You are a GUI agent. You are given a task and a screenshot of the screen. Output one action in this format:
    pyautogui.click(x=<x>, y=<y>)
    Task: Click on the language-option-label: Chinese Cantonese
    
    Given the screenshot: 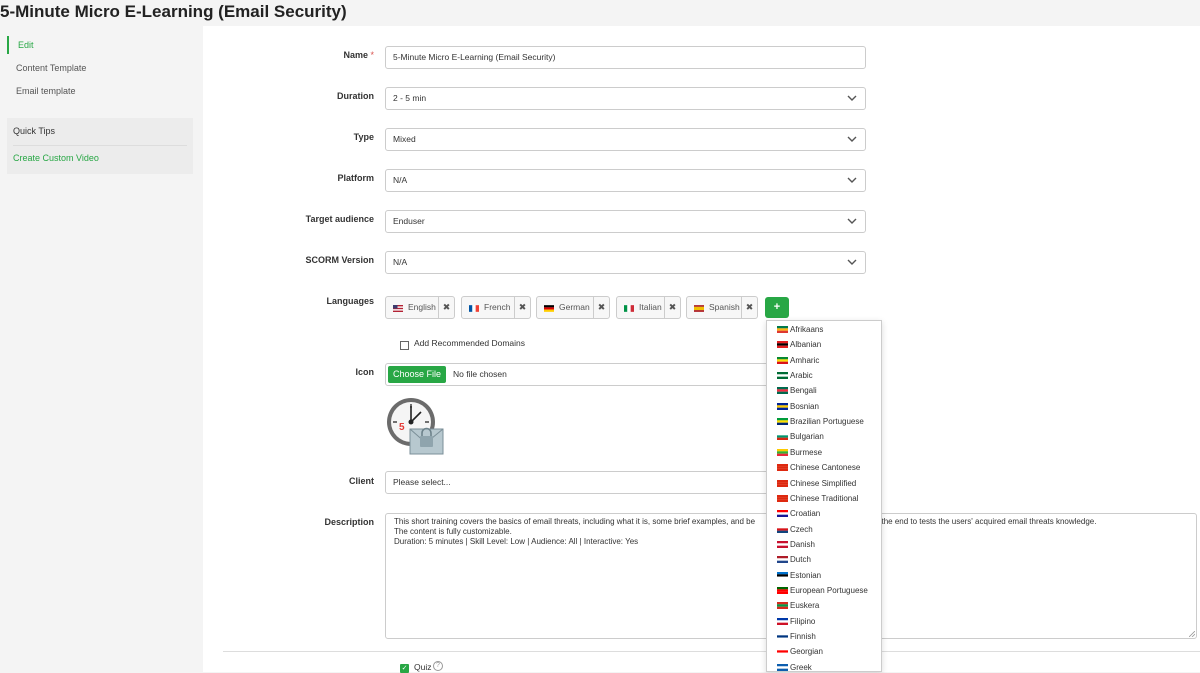 What is the action you would take?
    pyautogui.click(x=825, y=468)
    